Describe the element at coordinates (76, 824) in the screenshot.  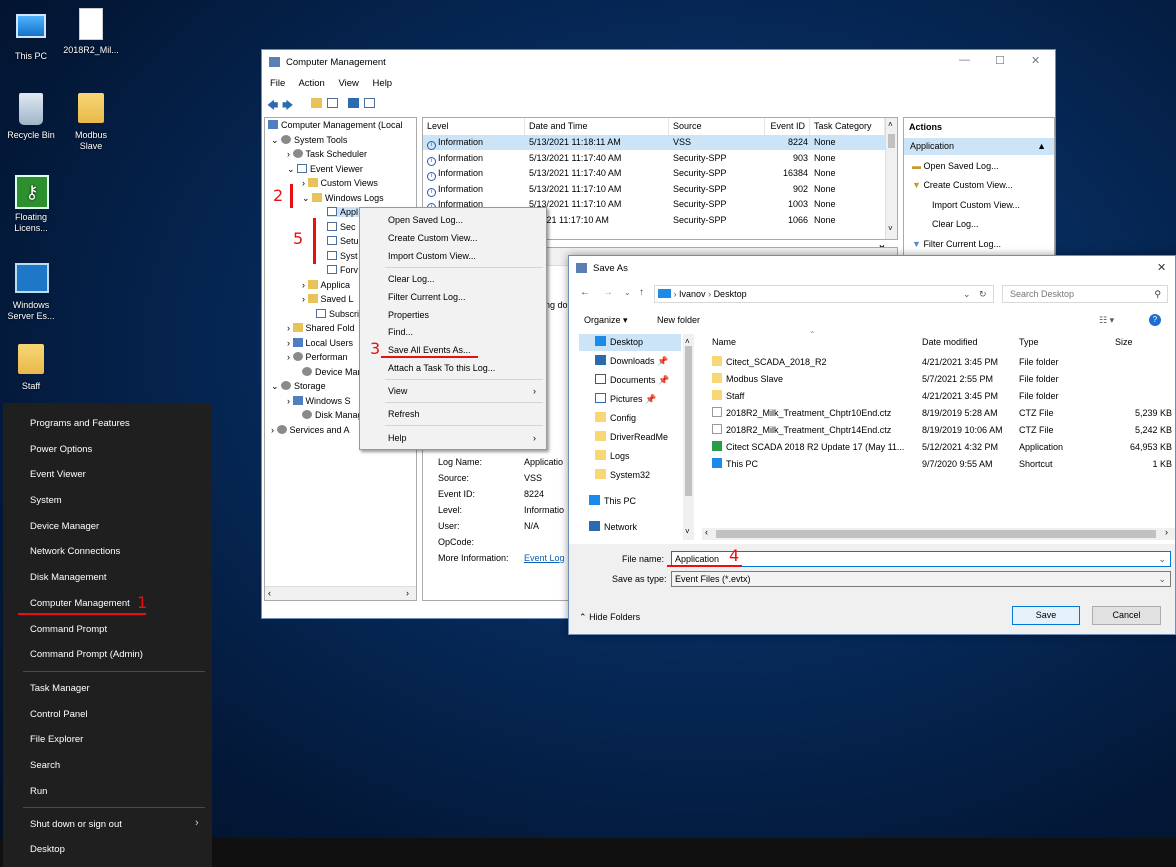
I see `winx-item-shutdown: Shut down or sign out` at that location.